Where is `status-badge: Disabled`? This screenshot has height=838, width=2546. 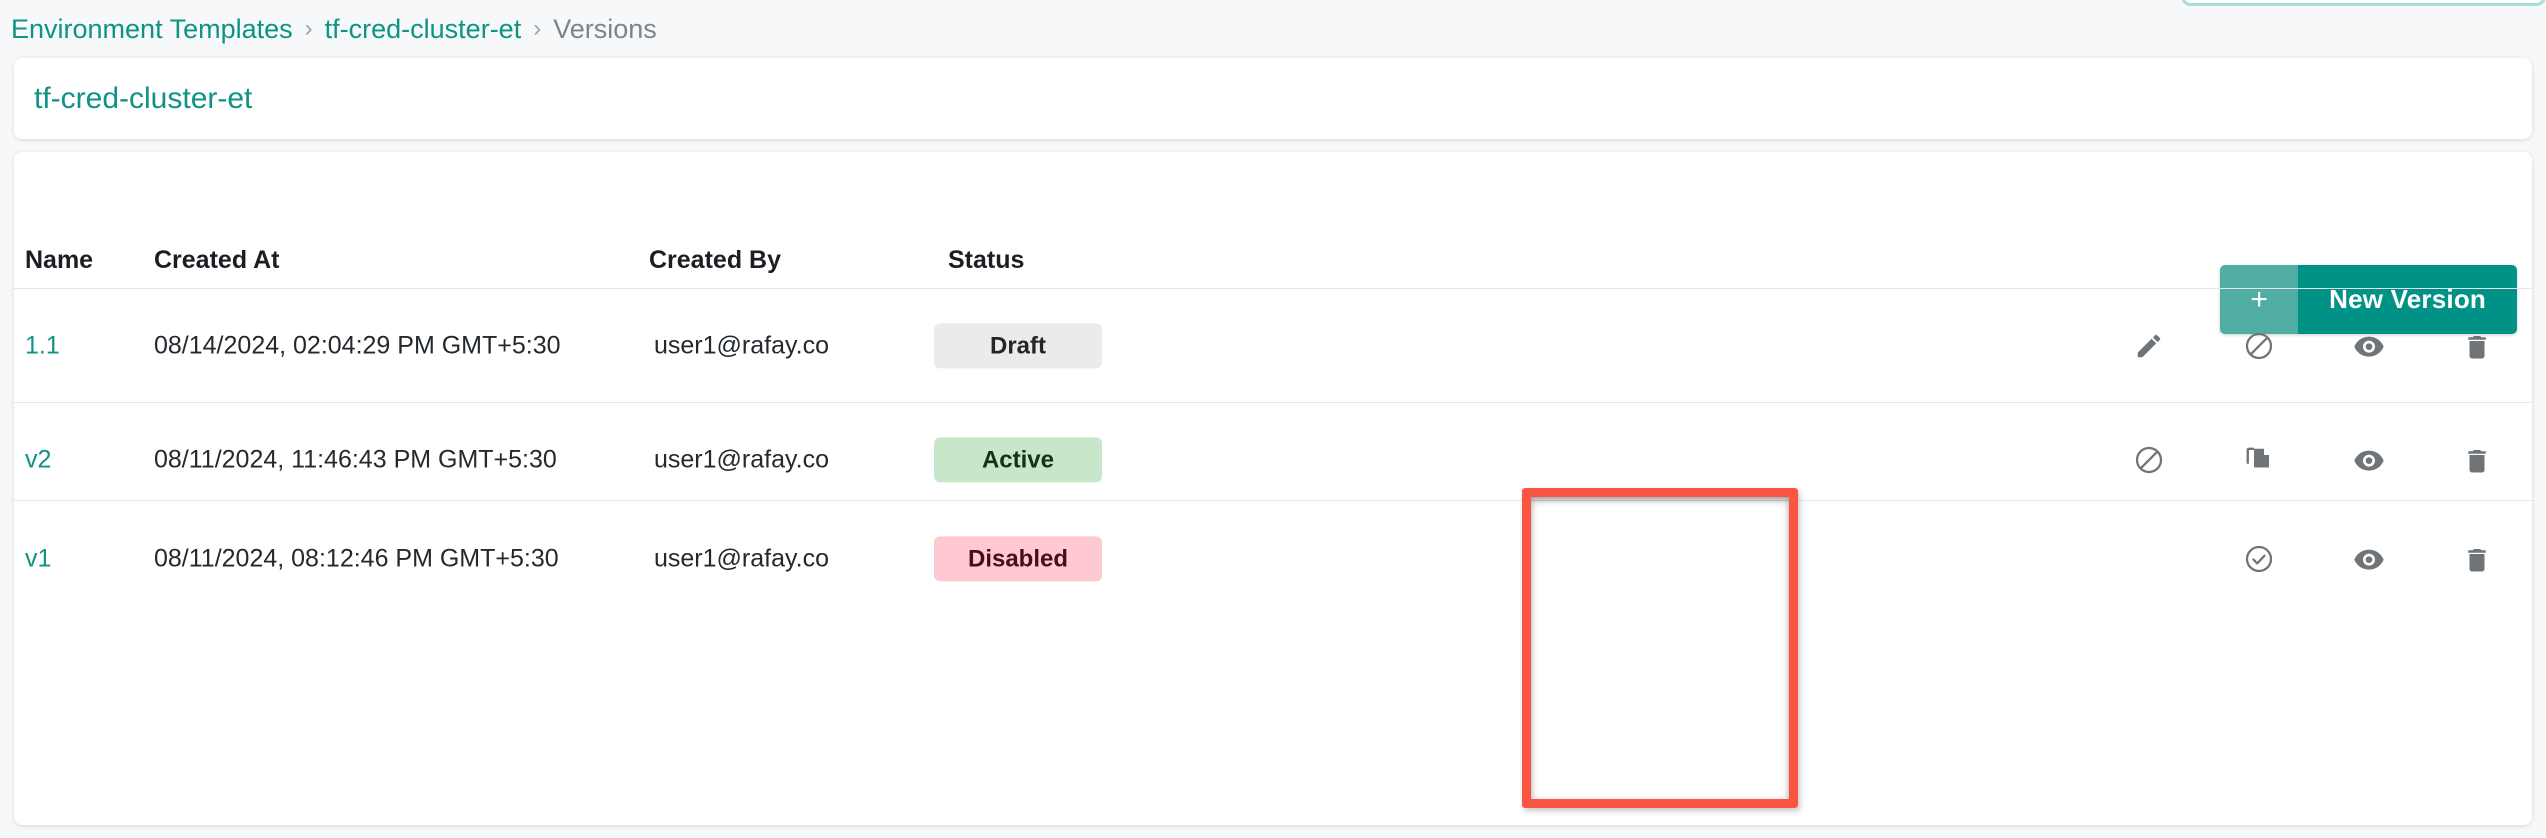
status-badge: Disabled is located at coordinates (1018, 558).